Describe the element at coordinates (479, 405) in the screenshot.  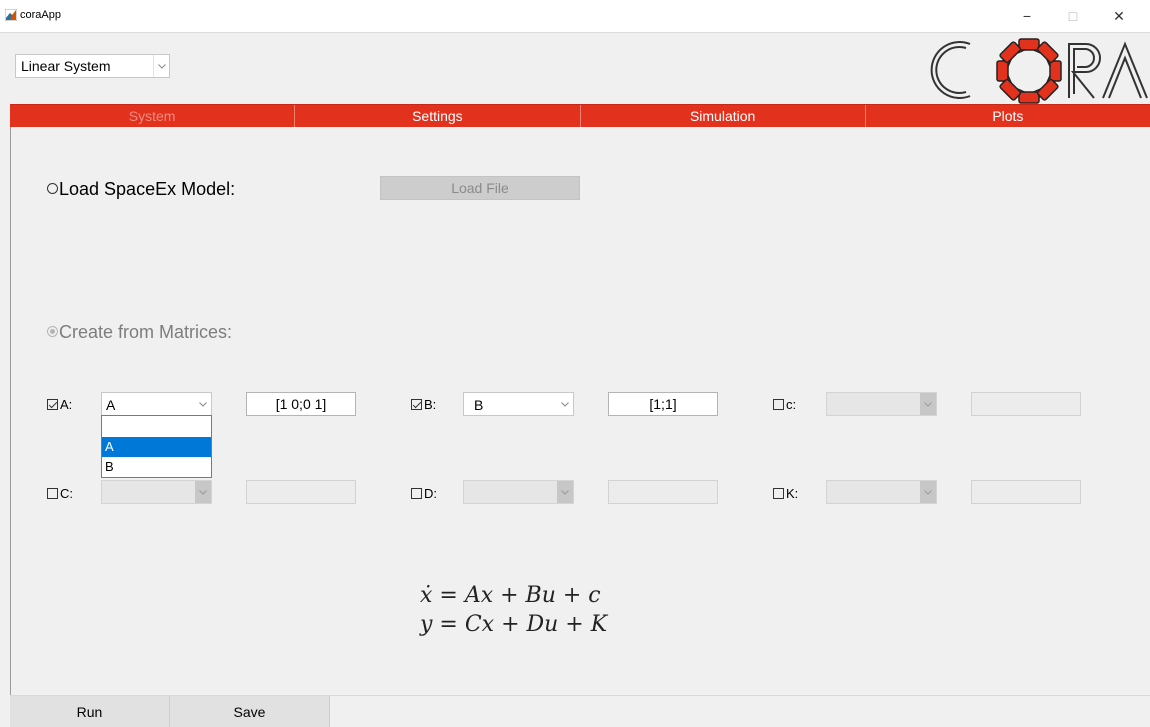
I see `matrix-b-selected: B` at that location.